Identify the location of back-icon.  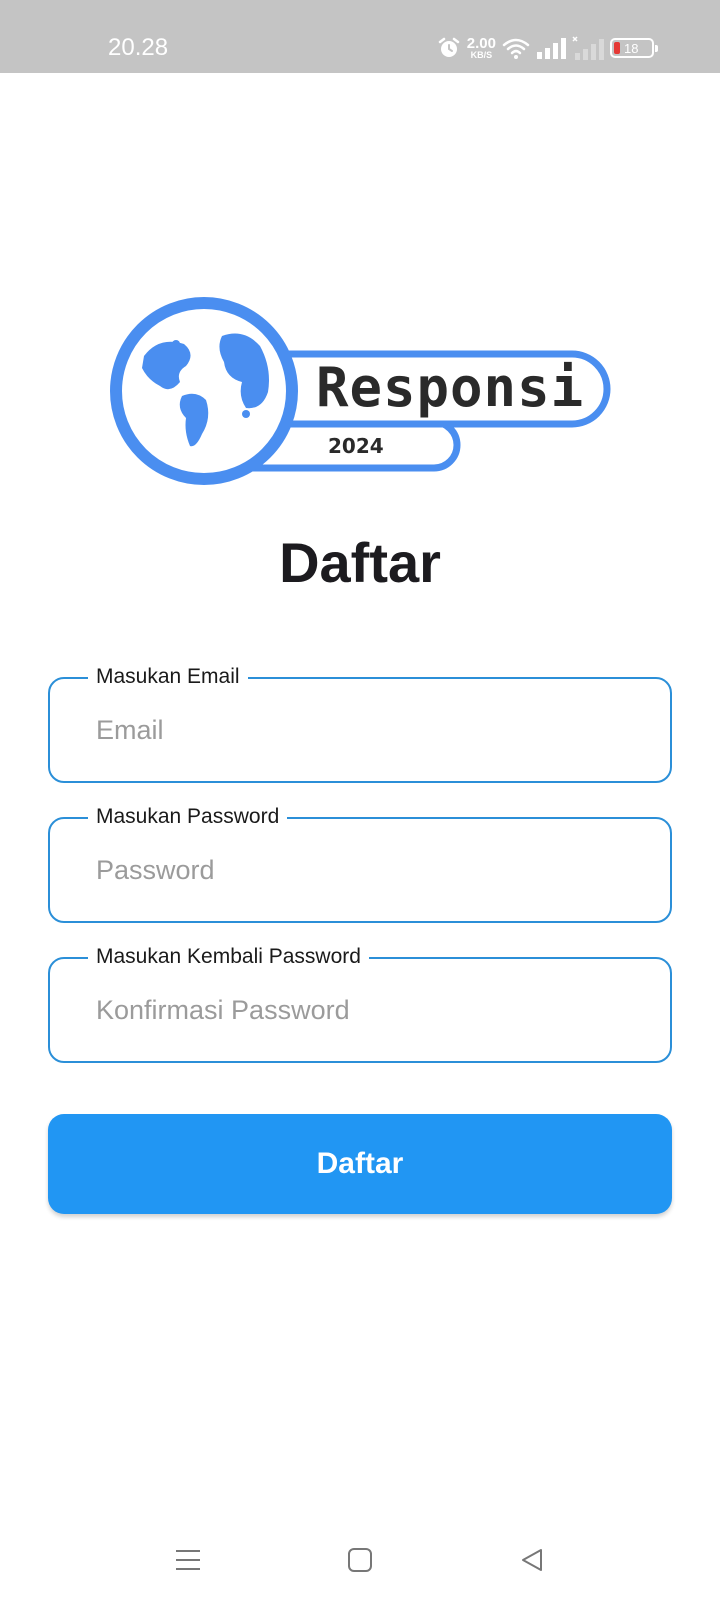
(532, 1560).